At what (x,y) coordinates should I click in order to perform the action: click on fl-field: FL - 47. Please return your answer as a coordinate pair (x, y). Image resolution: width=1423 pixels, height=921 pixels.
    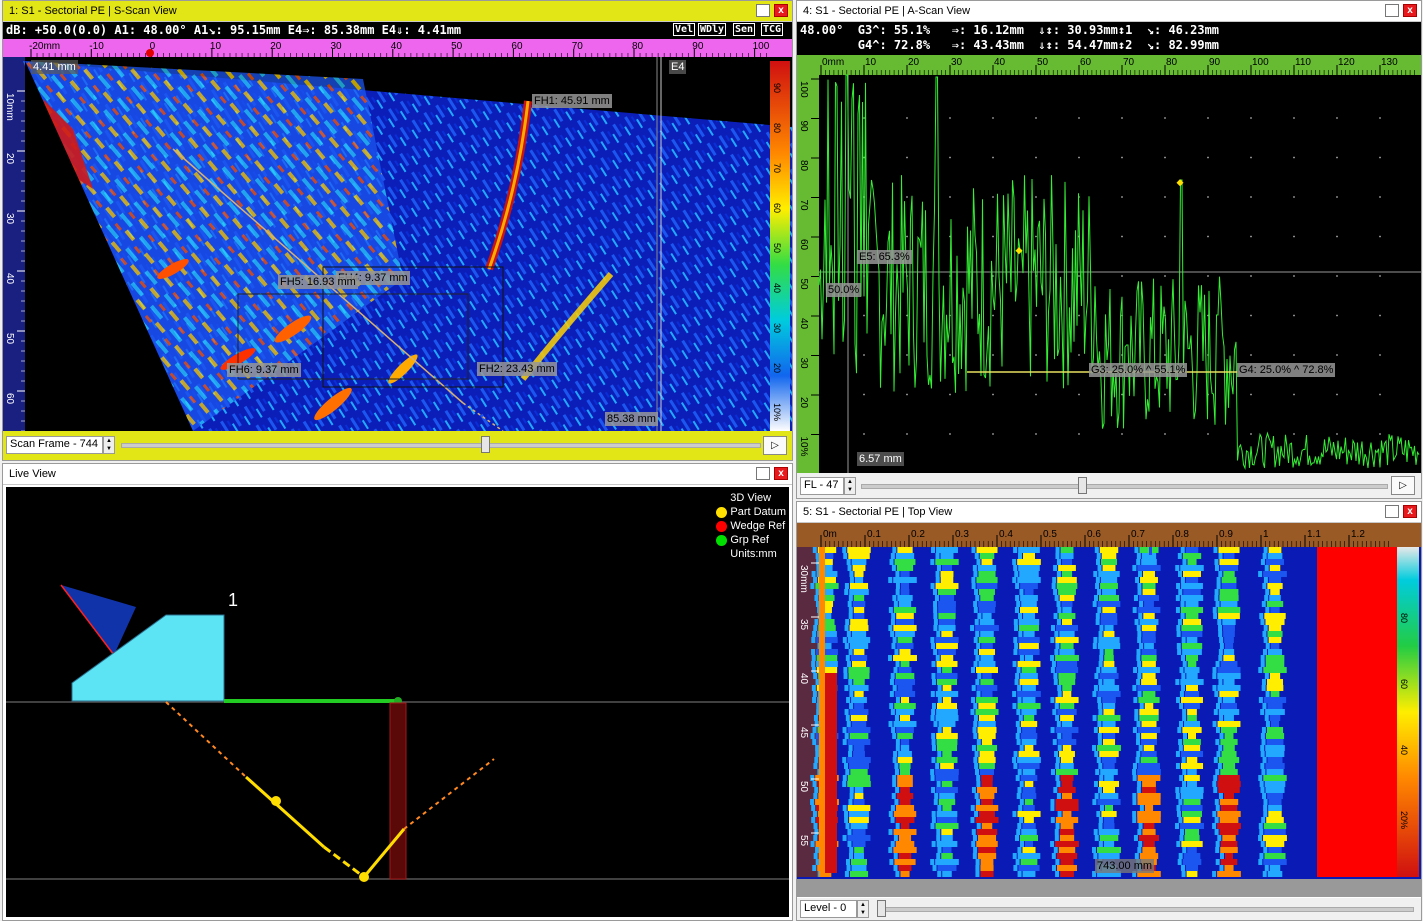
    Looking at the image, I should click on (822, 486).